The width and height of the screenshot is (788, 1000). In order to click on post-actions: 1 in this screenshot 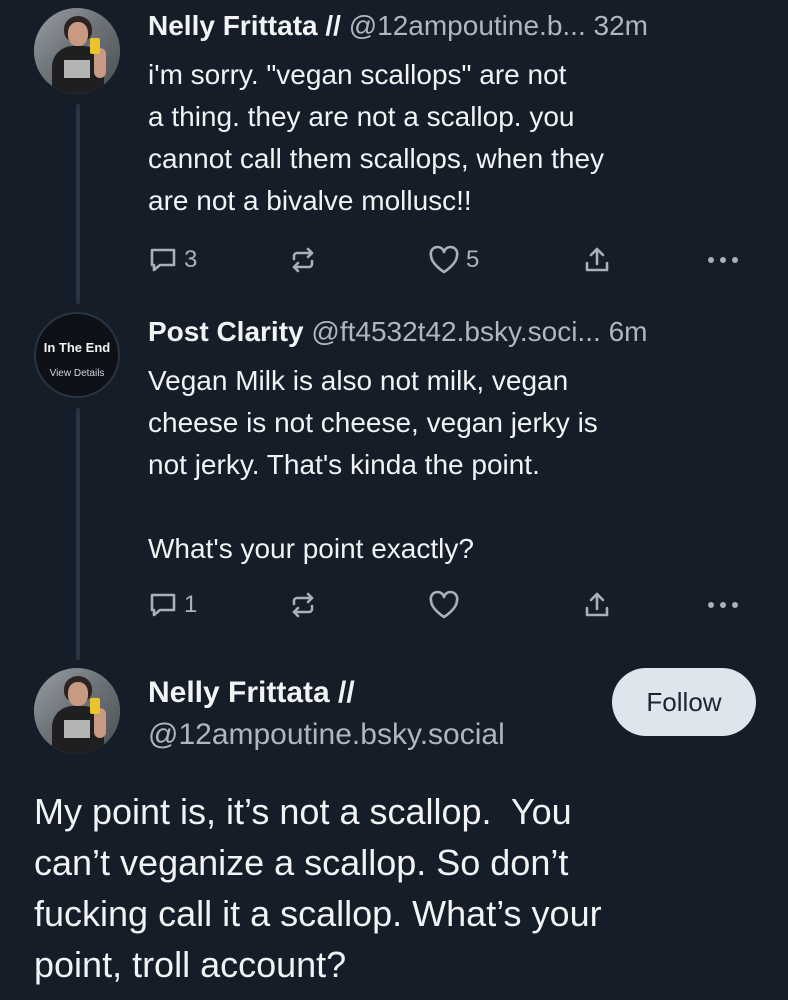, I will do `click(448, 605)`.